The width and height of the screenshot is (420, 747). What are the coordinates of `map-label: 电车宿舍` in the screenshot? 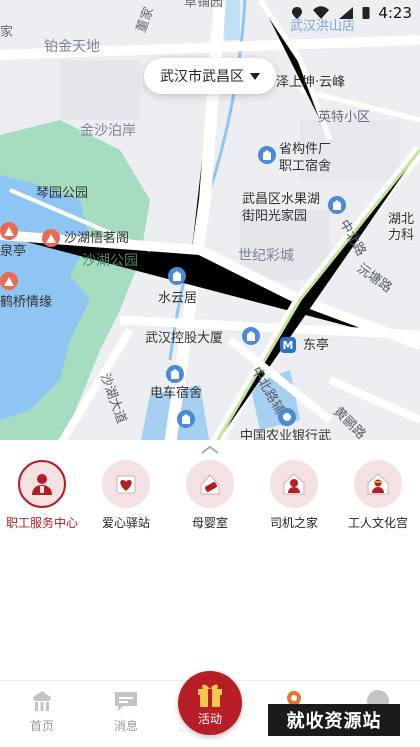 It's located at (176, 393).